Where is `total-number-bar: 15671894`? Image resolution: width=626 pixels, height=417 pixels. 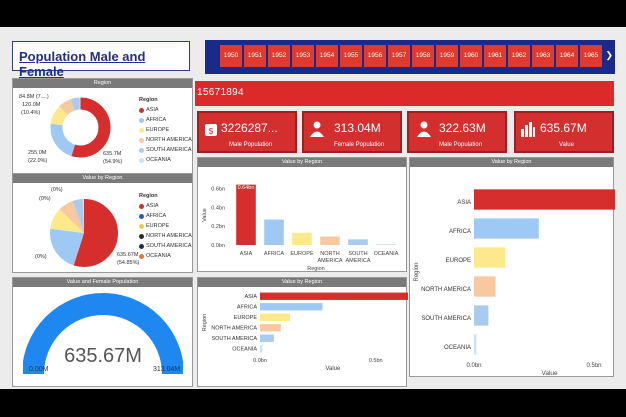 total-number-bar: 15671894 is located at coordinates (404, 93).